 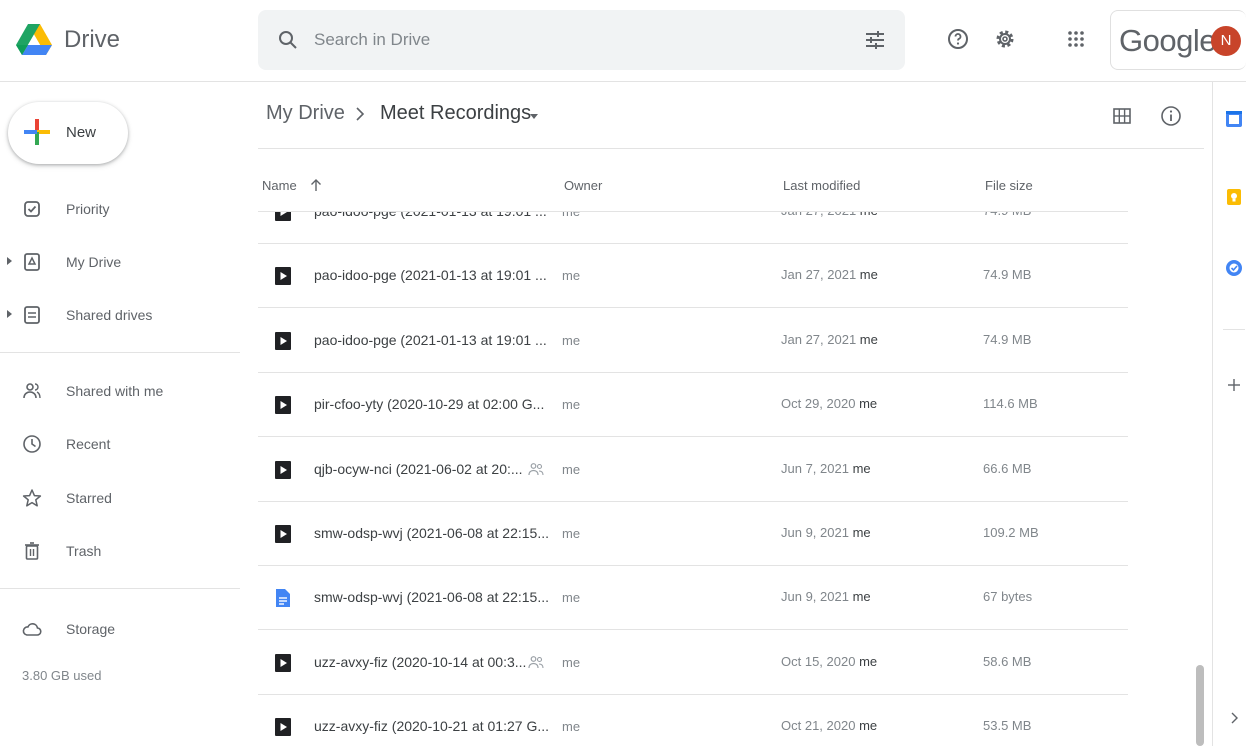 I want to click on search-bar, so click(x=581, y=40).